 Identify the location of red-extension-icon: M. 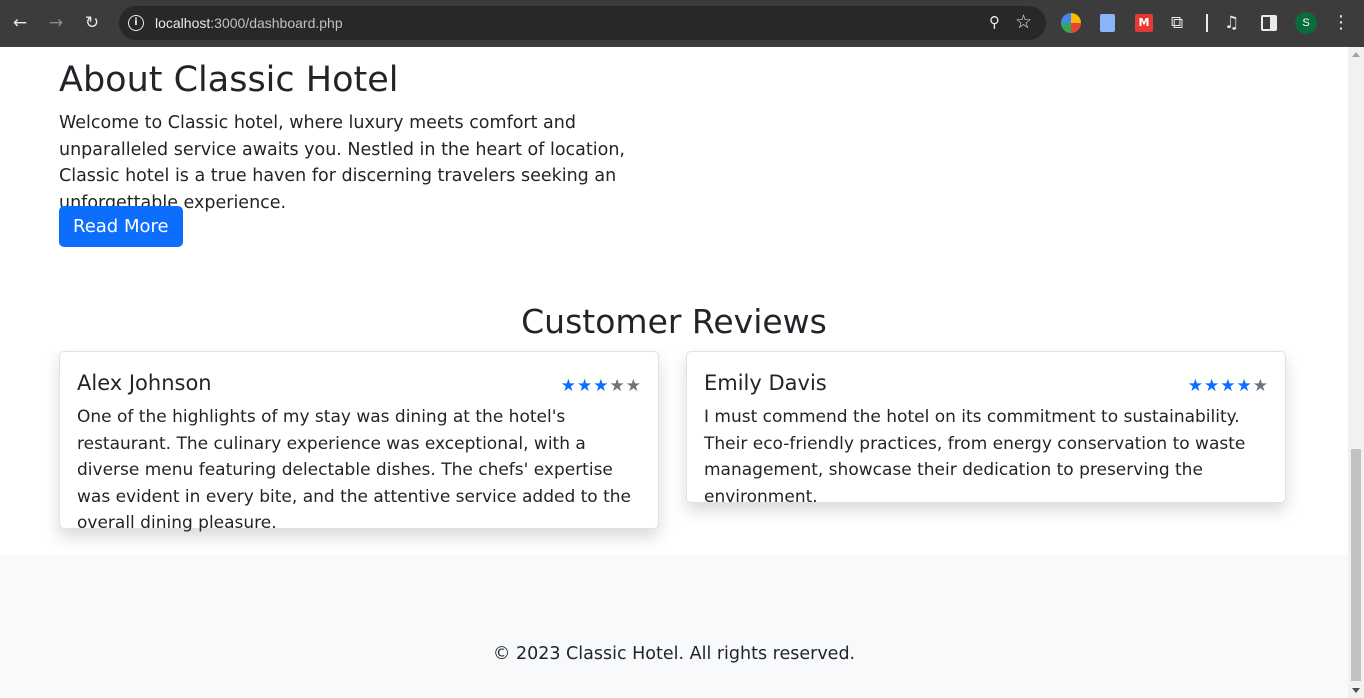
(1144, 23).